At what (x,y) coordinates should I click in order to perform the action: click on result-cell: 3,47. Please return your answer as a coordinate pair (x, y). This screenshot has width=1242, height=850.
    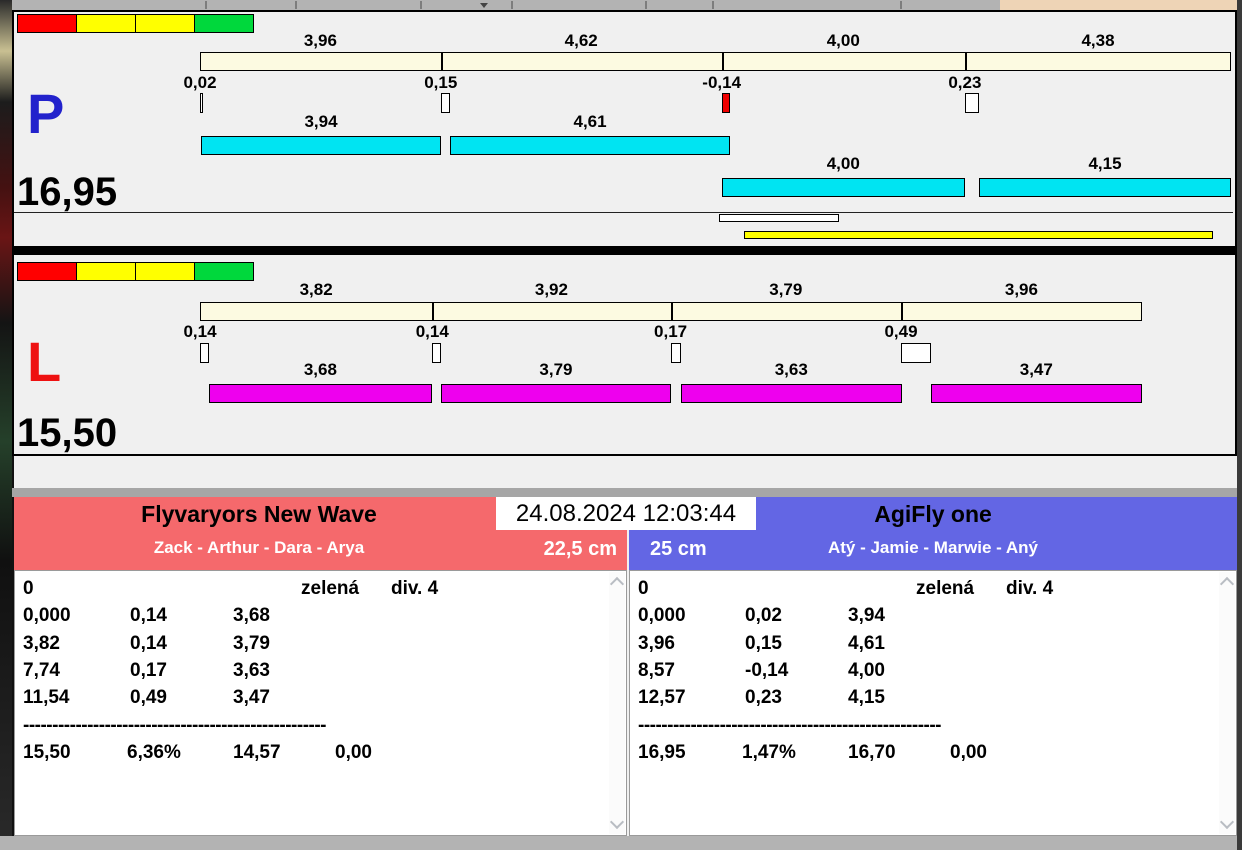
    Looking at the image, I should click on (251, 698).